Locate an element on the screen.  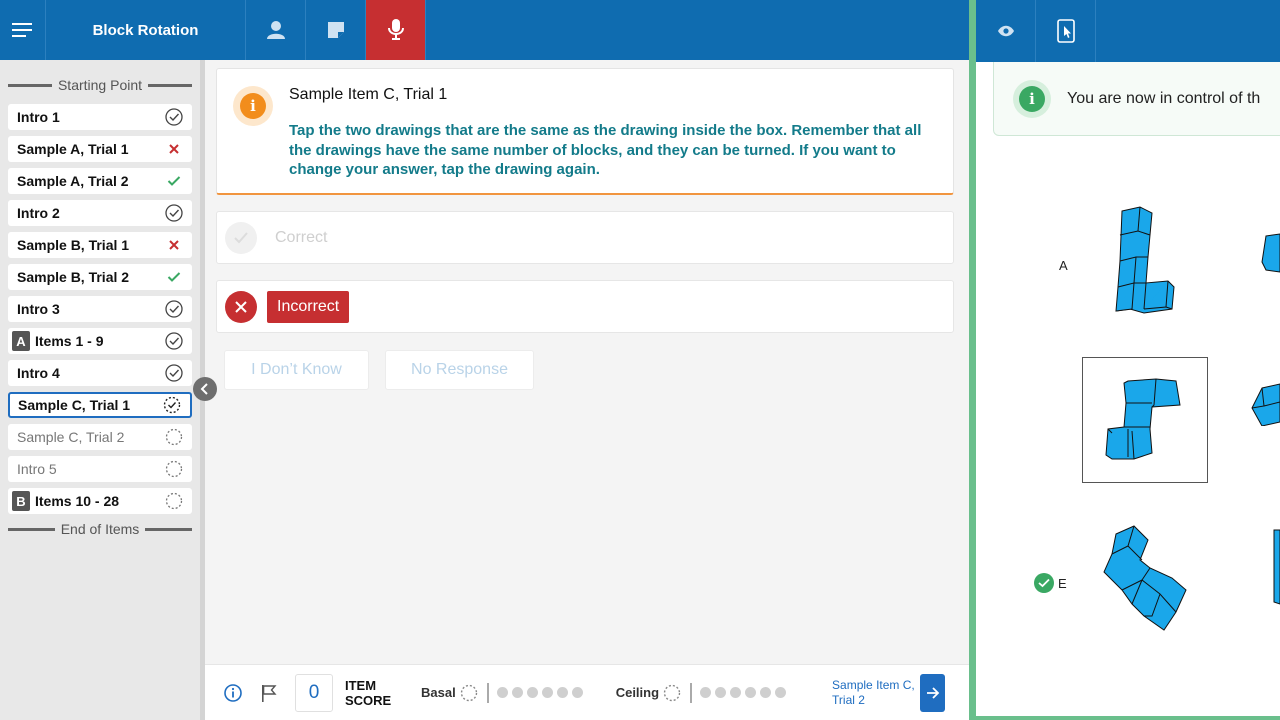
check-icon is located at coordinates (241, 237).